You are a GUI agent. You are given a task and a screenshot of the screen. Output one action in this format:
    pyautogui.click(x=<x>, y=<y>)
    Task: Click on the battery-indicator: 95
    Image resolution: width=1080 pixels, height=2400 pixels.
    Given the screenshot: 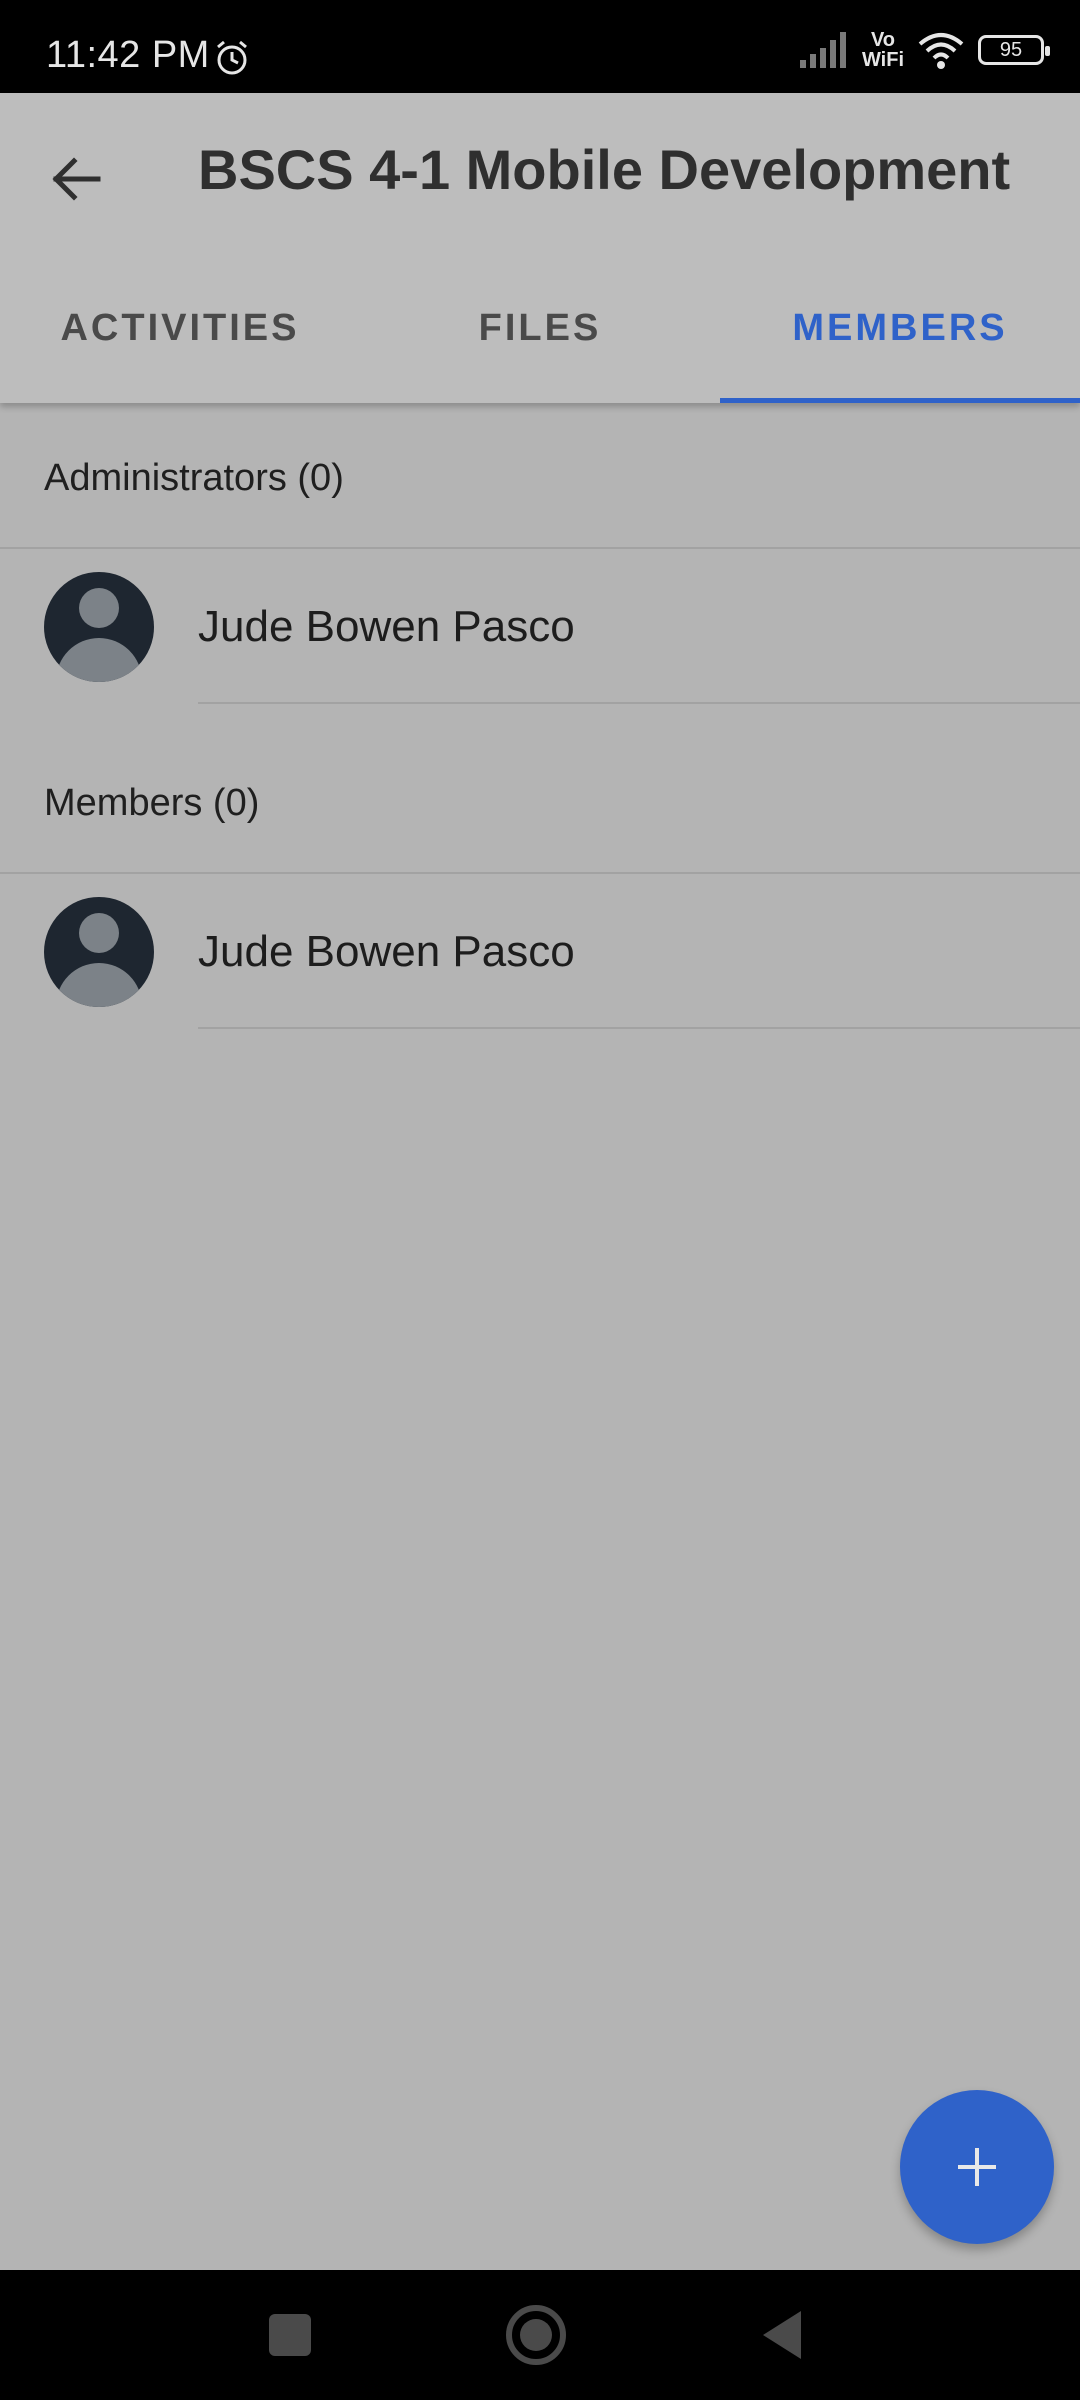 What is the action you would take?
    pyautogui.click(x=1014, y=50)
    